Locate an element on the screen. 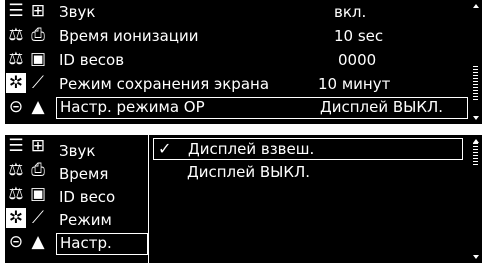 This screenshot has width=487, height=263. menu-row-value: 10 минут is located at coordinates (354, 84).